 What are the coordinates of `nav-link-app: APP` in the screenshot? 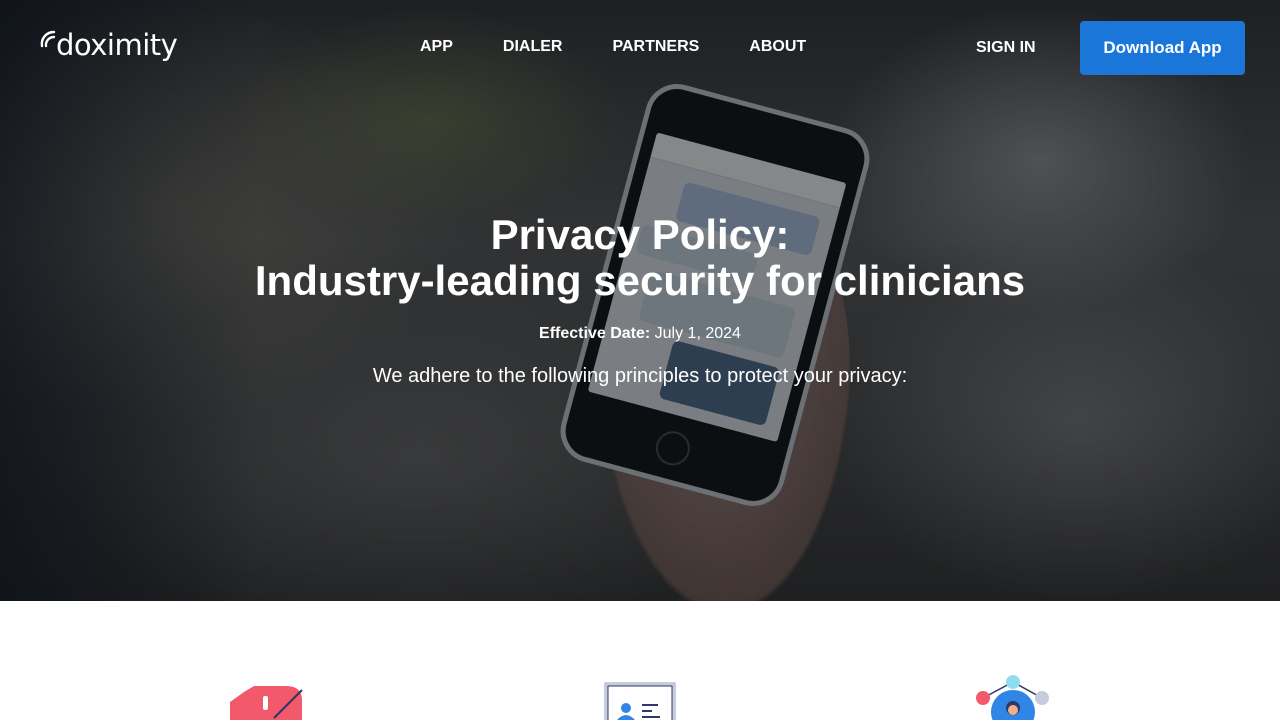 It's located at (436, 47).